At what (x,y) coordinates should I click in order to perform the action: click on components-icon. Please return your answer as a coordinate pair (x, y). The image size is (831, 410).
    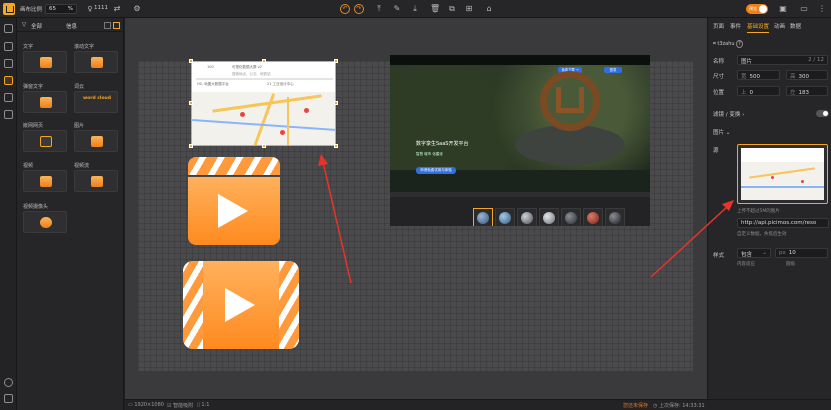
    Looking at the image, I should click on (8, 28).